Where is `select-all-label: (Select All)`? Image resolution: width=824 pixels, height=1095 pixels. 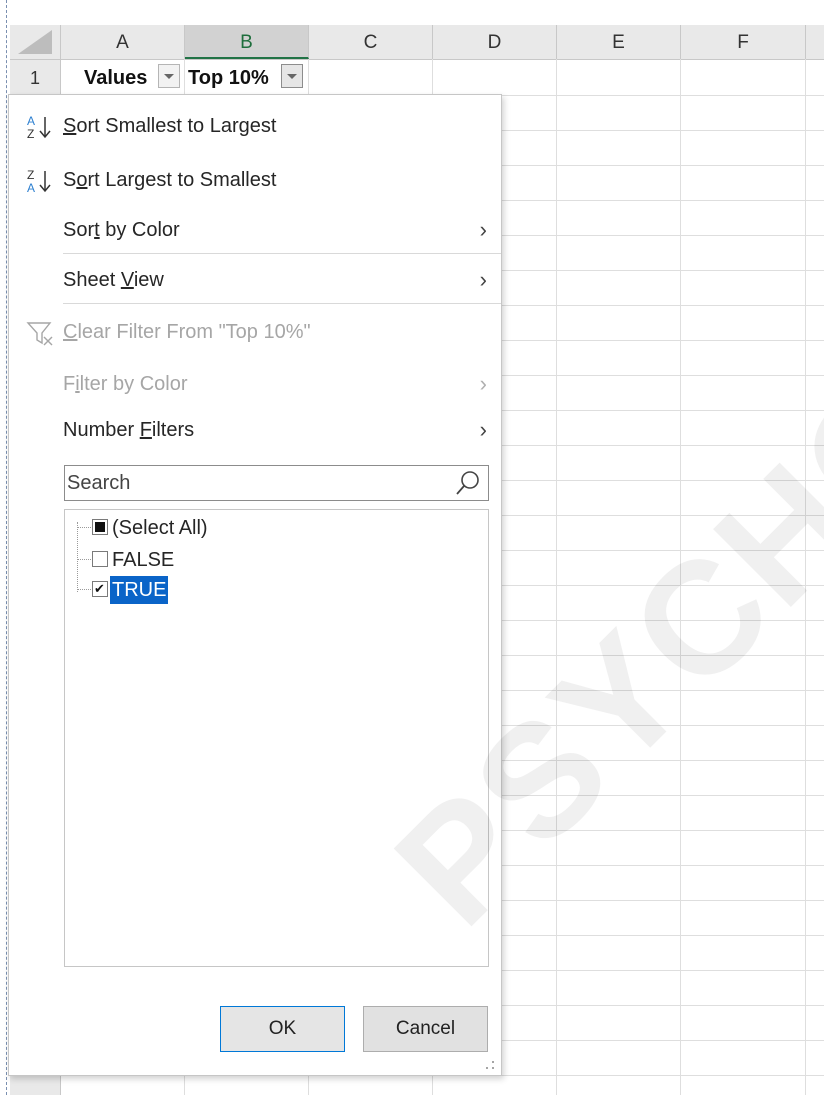 select-all-label: (Select All) is located at coordinates (160, 528).